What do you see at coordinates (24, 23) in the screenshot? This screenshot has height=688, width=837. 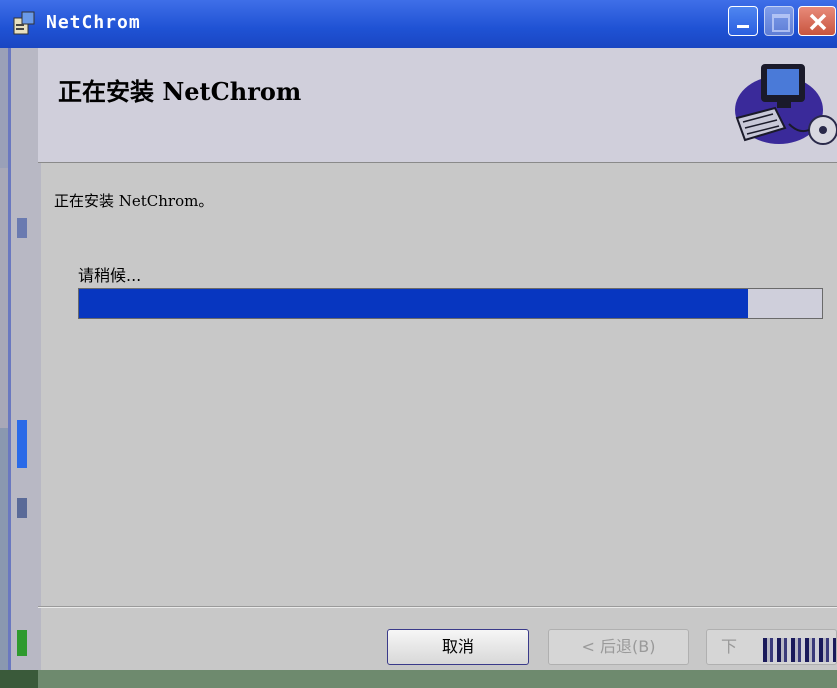 I see `installer-icon` at bounding box center [24, 23].